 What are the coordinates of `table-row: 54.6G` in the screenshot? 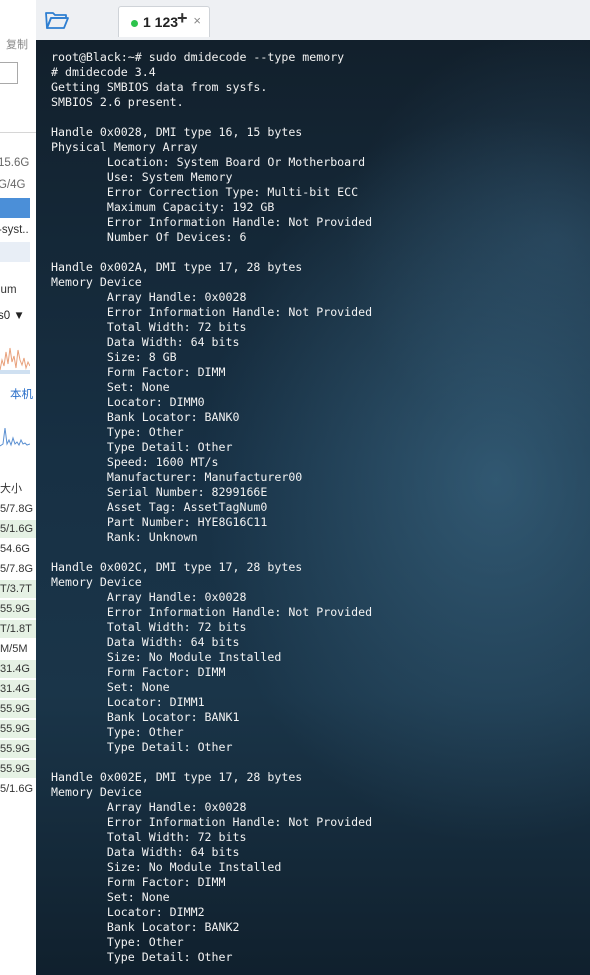 It's located at (18, 549).